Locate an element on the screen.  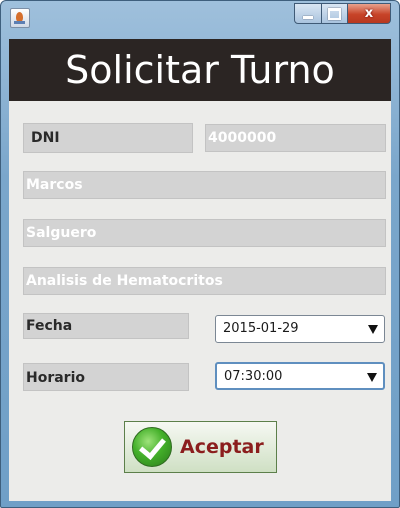
fecha-select: 2015-01-29 is located at coordinates (300, 329).